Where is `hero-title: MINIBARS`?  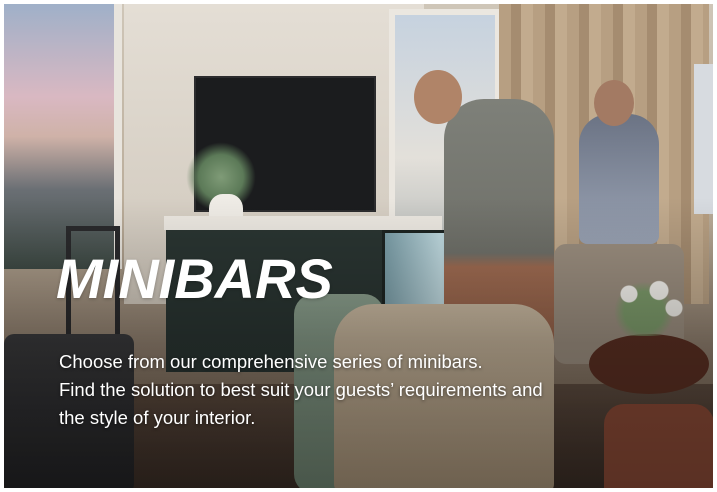 hero-title: MINIBARS is located at coordinates (194, 278).